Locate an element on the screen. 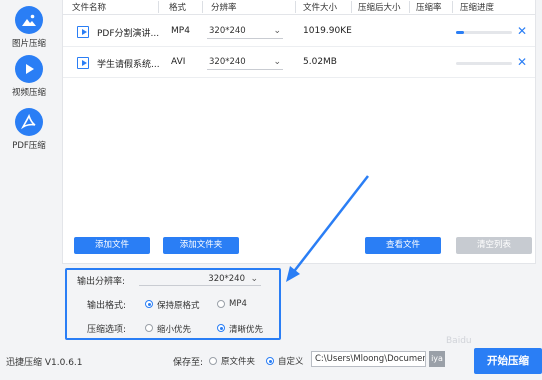 The width and height of the screenshot is (542, 380). sidebar-item-pdf-compress: PDF压缩 is located at coordinates (29, 129).